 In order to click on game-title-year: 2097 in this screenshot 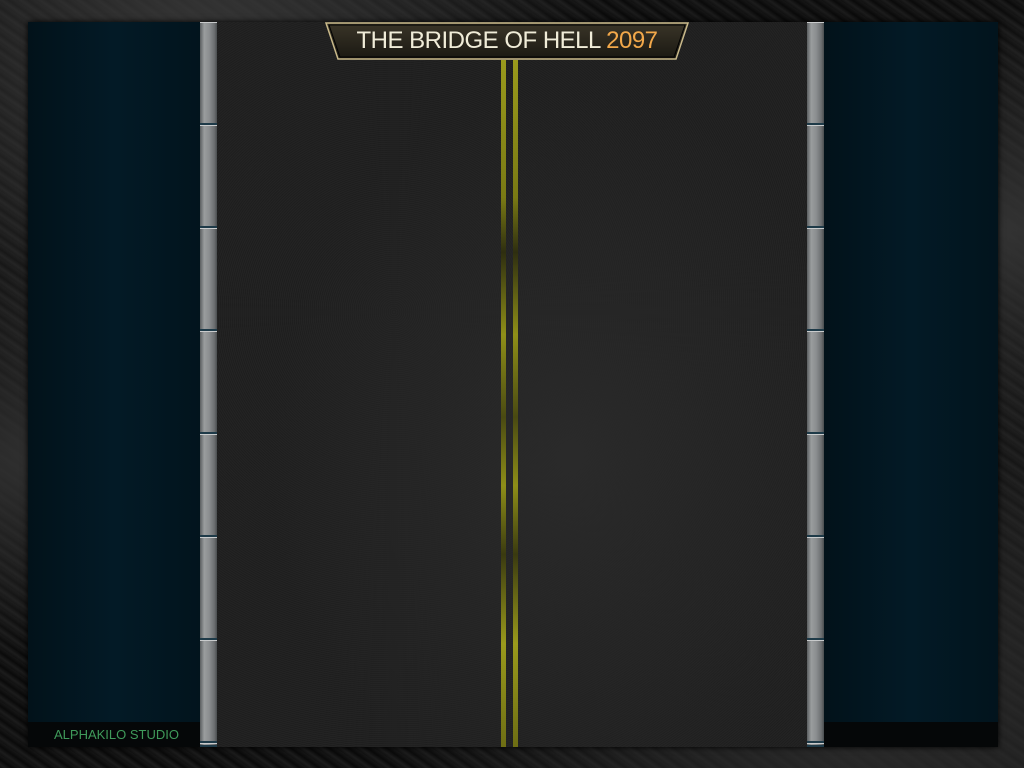, I will do `click(632, 40)`.